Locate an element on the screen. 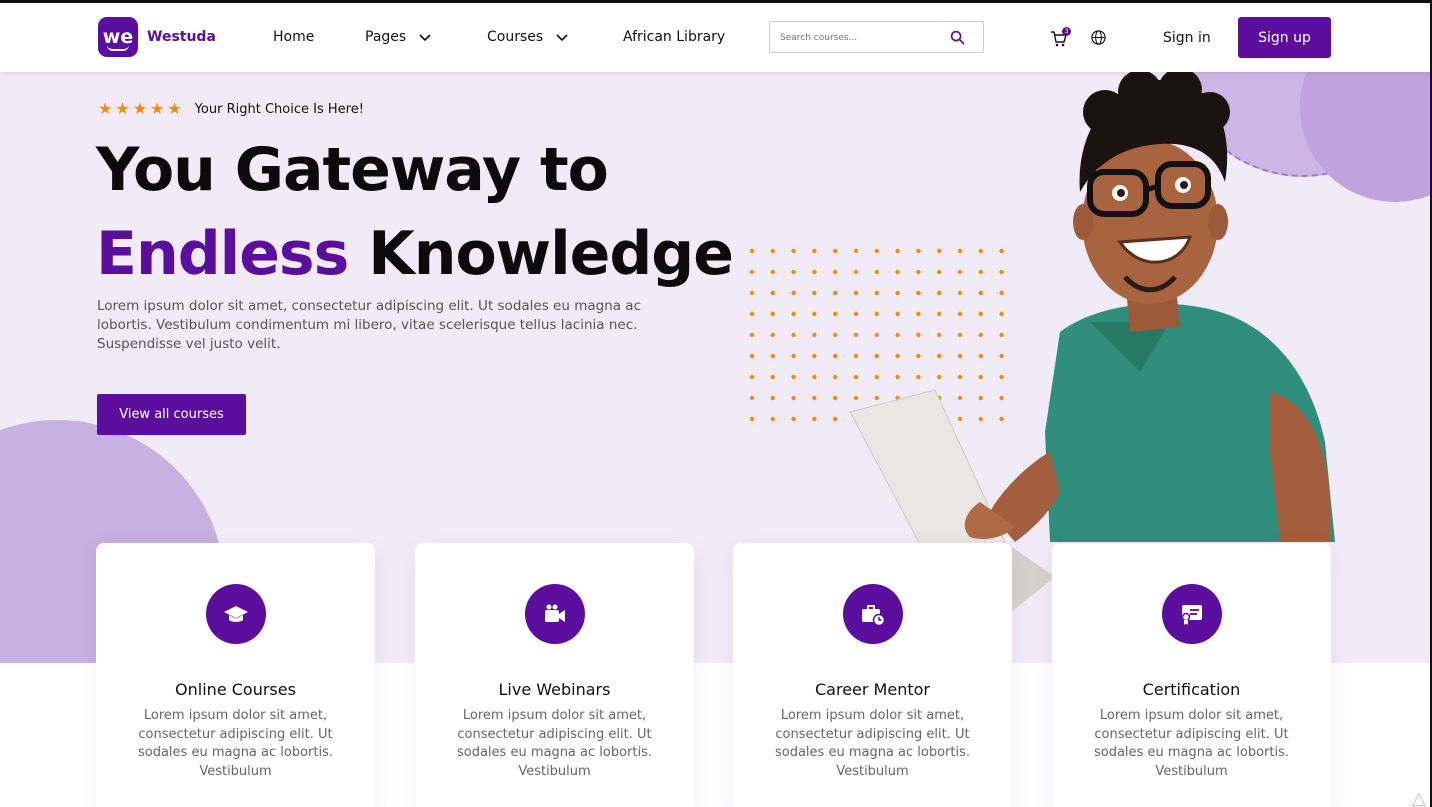 The width and height of the screenshot is (1432, 807). feature-title: Career Mentor is located at coordinates (872, 689).